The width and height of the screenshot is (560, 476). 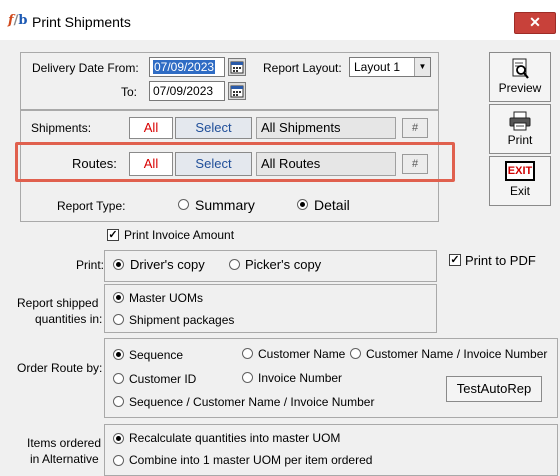 I want to click on delivery-date-from-label: Delivery Date From:, so click(x=85, y=68).